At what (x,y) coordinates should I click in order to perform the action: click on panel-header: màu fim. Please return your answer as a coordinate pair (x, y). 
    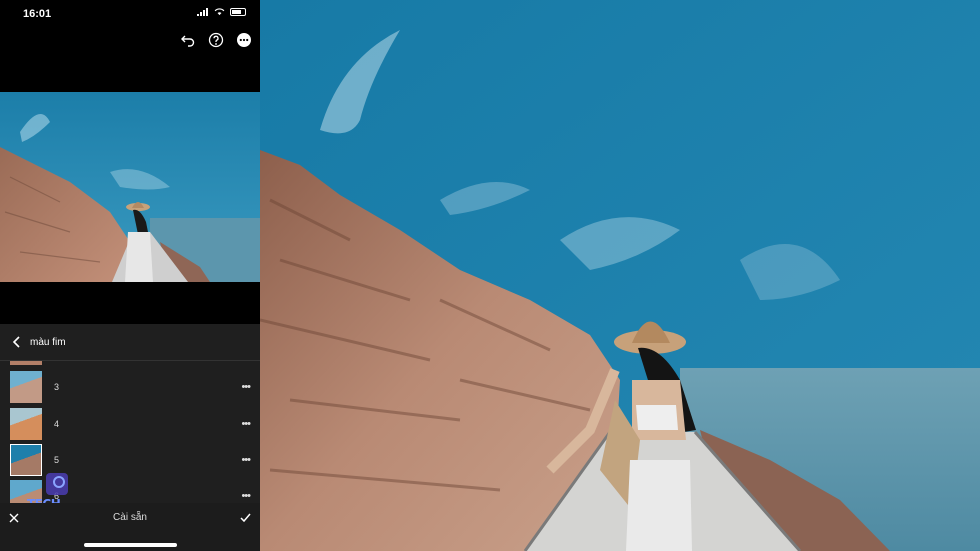
    Looking at the image, I should click on (130, 342).